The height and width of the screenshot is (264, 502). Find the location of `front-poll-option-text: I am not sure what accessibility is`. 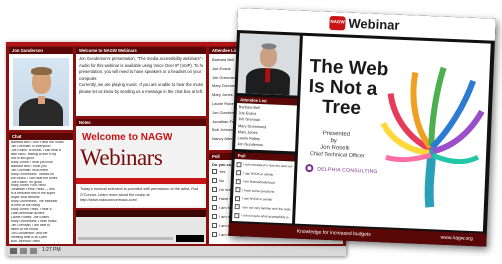

front-poll-option-text: I am not sure what accessibility is is located at coordinates (265, 216).